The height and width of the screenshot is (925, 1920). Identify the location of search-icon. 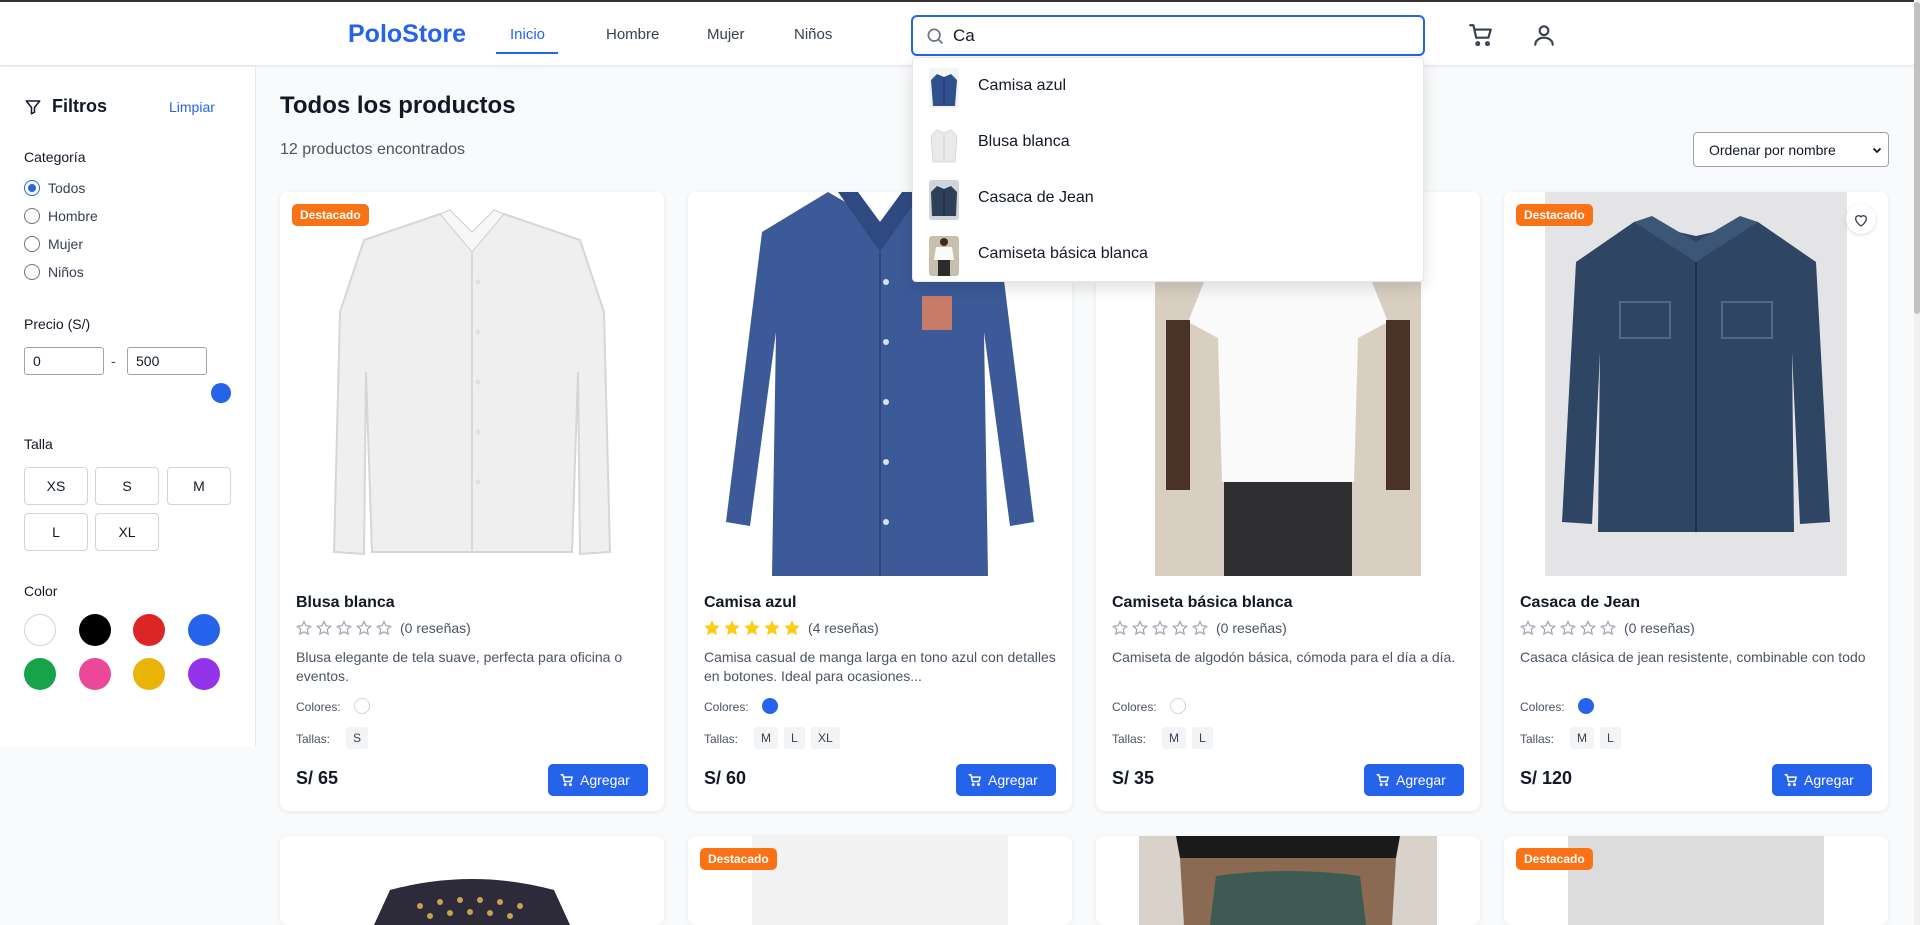
(935, 36).